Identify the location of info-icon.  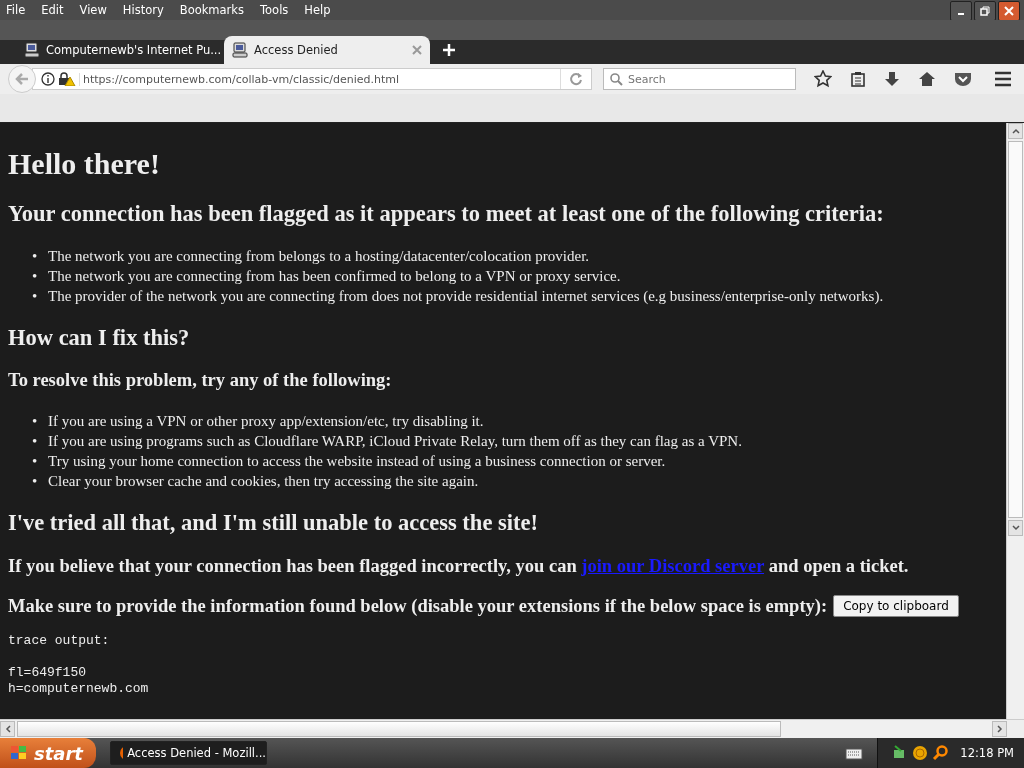
(48, 79).